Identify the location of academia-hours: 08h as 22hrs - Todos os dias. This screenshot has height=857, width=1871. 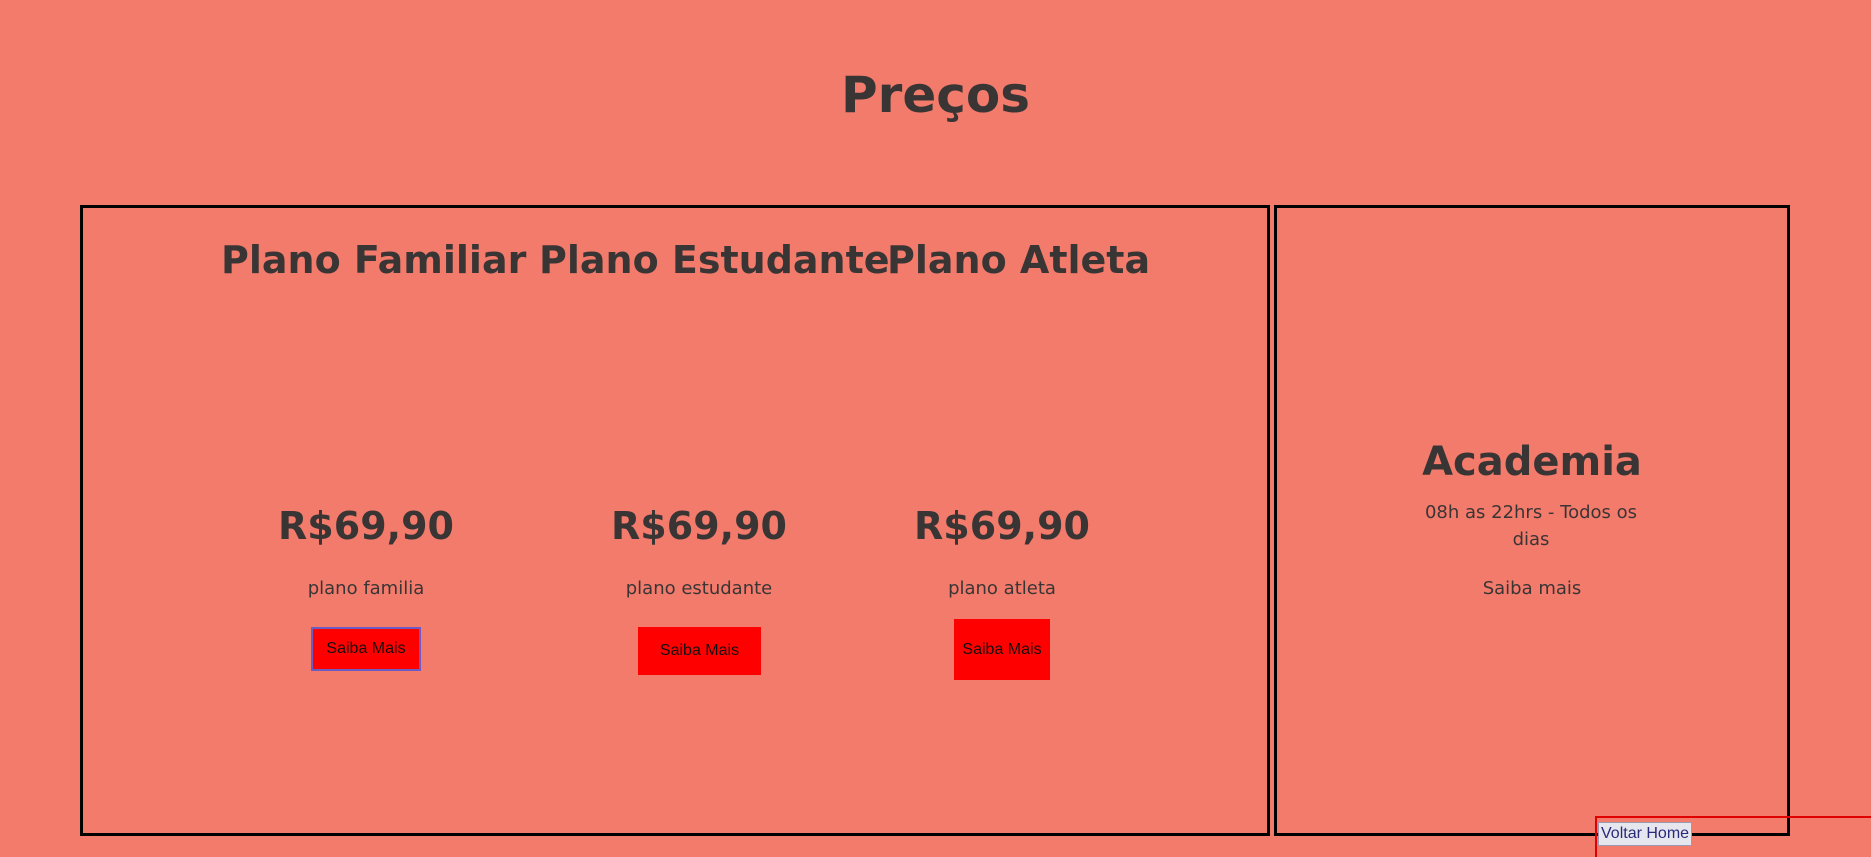
(1531, 526).